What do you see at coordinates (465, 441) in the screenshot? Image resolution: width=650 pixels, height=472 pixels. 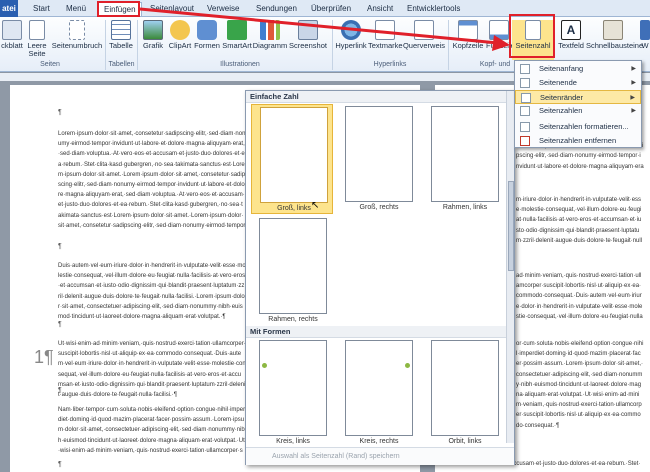 I see `thumb-caption: Orbit, links` at bounding box center [465, 441].